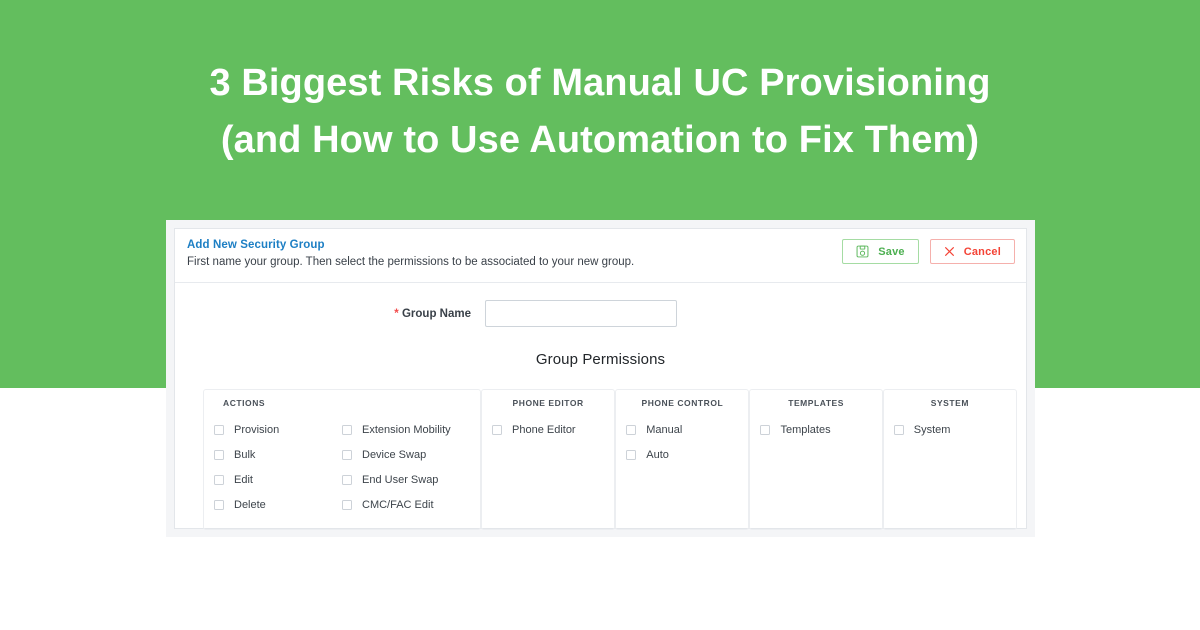 This screenshot has height=630, width=1200. I want to click on panel-heading-actions: ACTIONS, so click(244, 403).